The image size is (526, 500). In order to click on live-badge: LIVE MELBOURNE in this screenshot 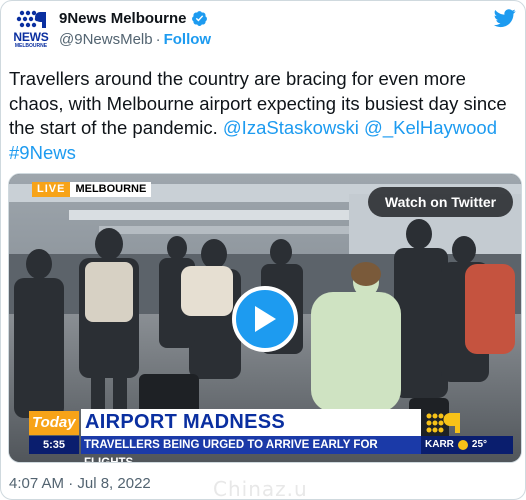, I will do `click(92, 189)`.